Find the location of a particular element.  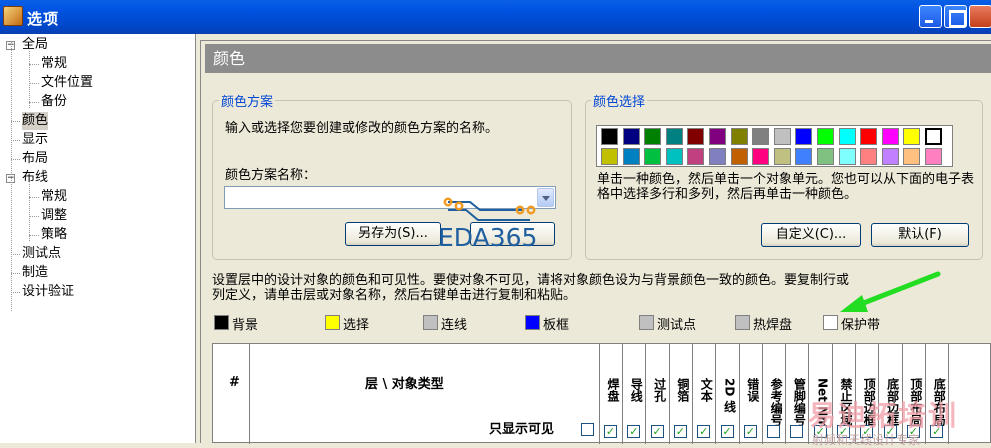

tree-item-10: 策略 is located at coordinates (54, 235).